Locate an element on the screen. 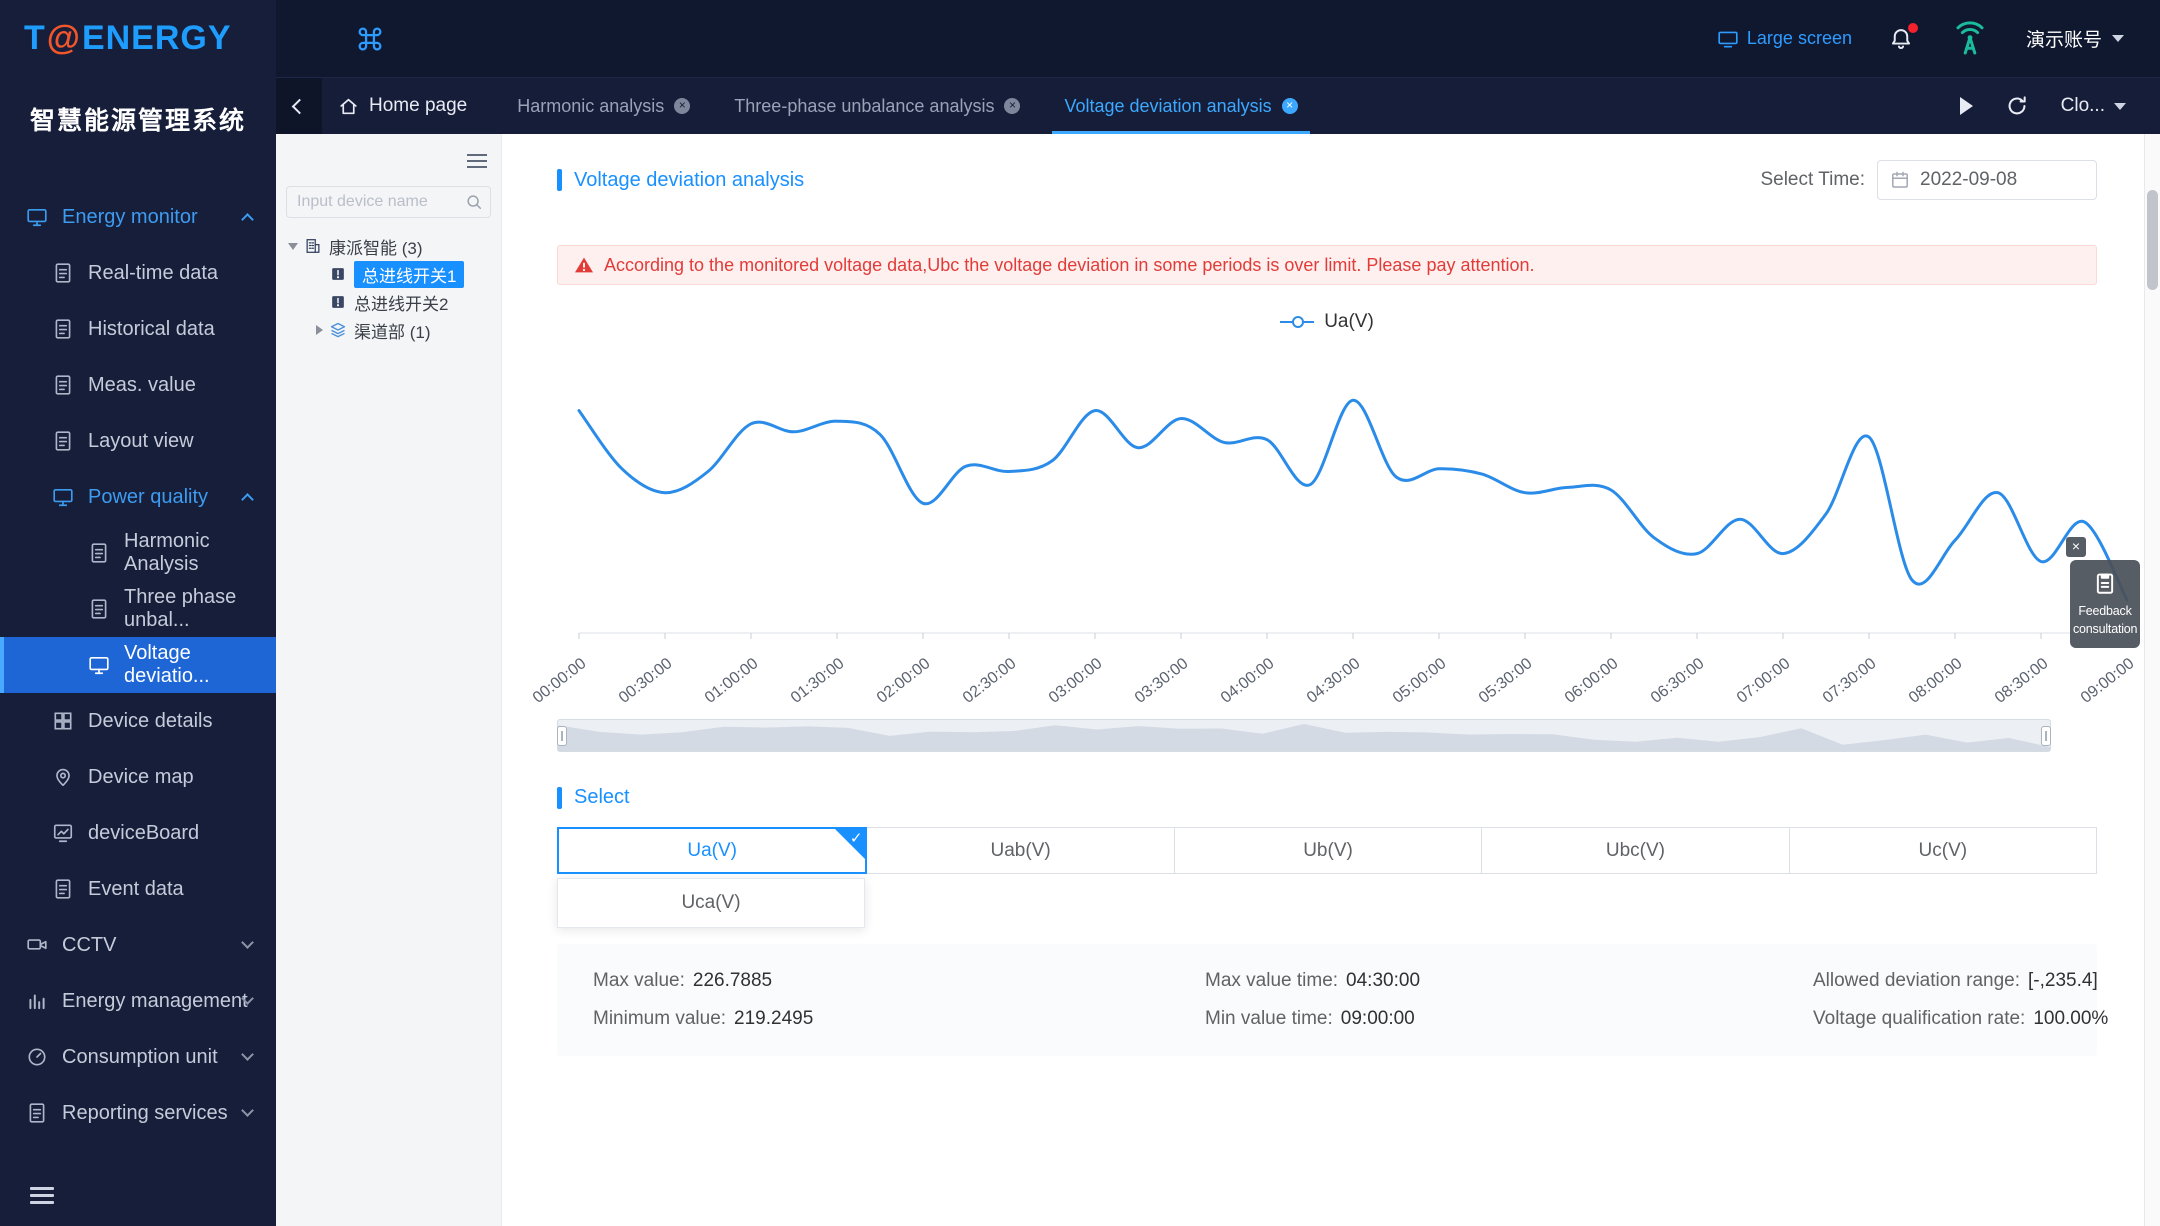  device-details-icon is located at coordinates (63, 721).